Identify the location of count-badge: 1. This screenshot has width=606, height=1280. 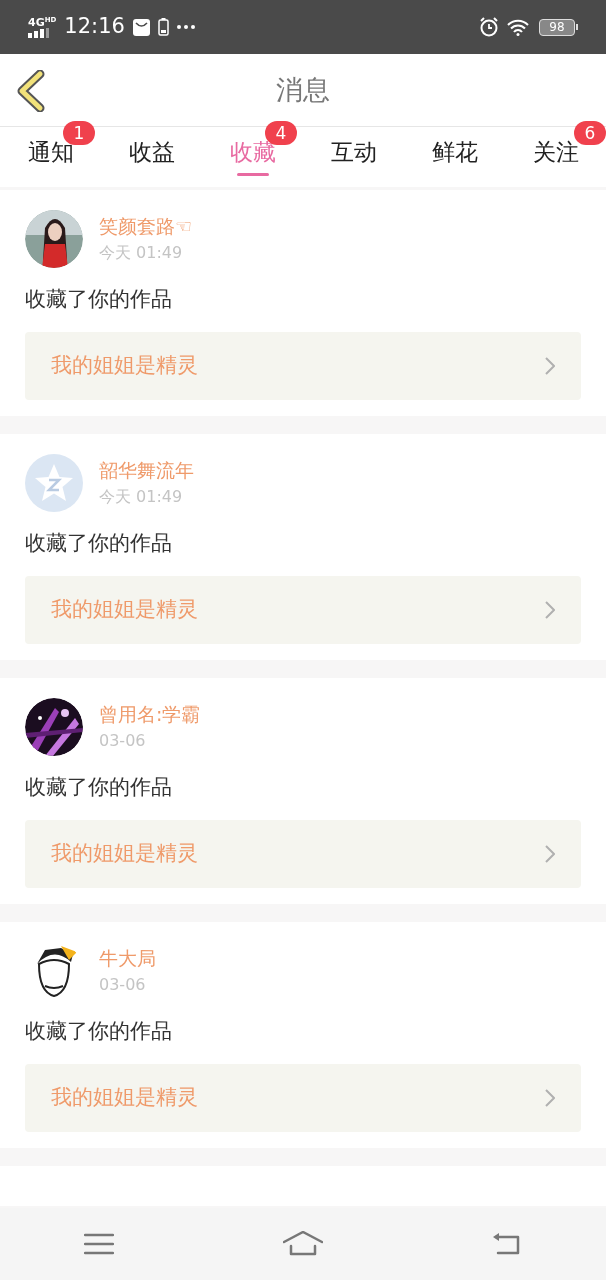
(79, 133).